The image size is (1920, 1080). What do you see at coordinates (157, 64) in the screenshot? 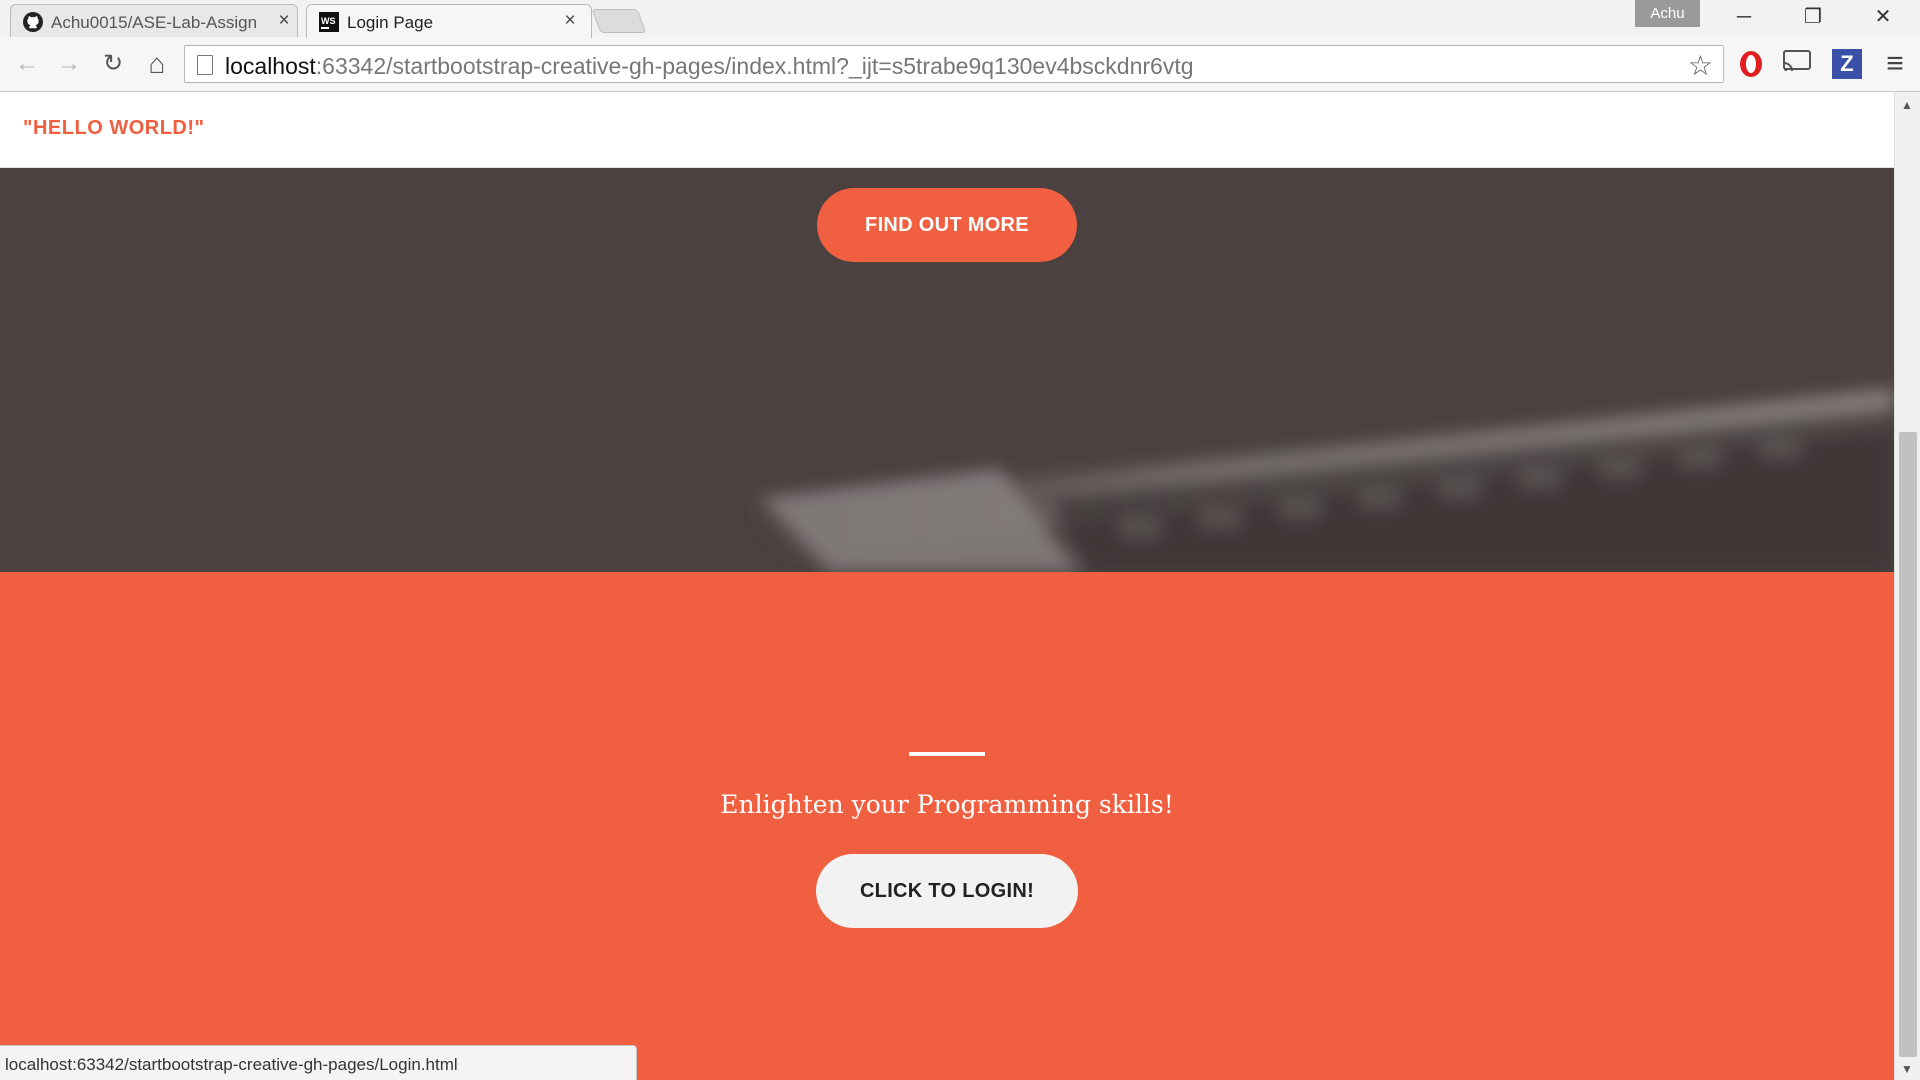
I see `home-icon: ⌂` at bounding box center [157, 64].